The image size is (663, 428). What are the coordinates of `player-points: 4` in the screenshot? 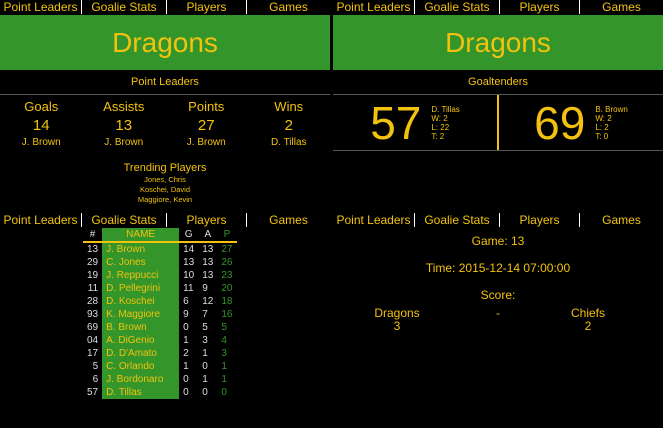 It's located at (224, 340).